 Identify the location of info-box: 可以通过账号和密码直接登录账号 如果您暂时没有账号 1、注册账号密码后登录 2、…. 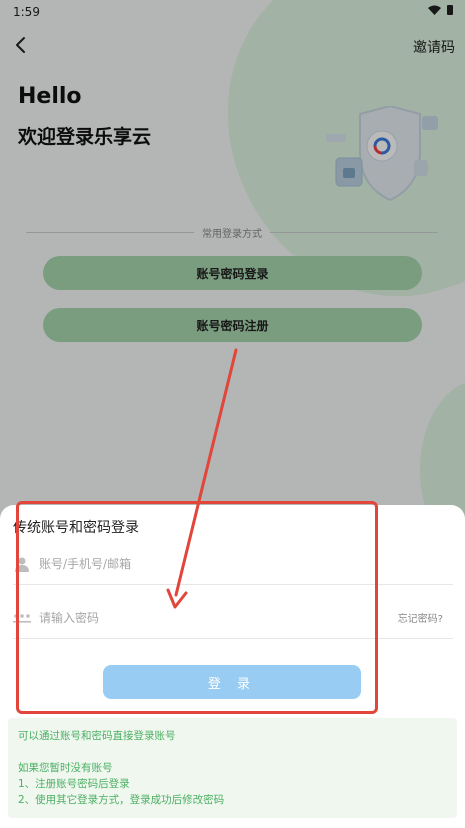
(232, 768).